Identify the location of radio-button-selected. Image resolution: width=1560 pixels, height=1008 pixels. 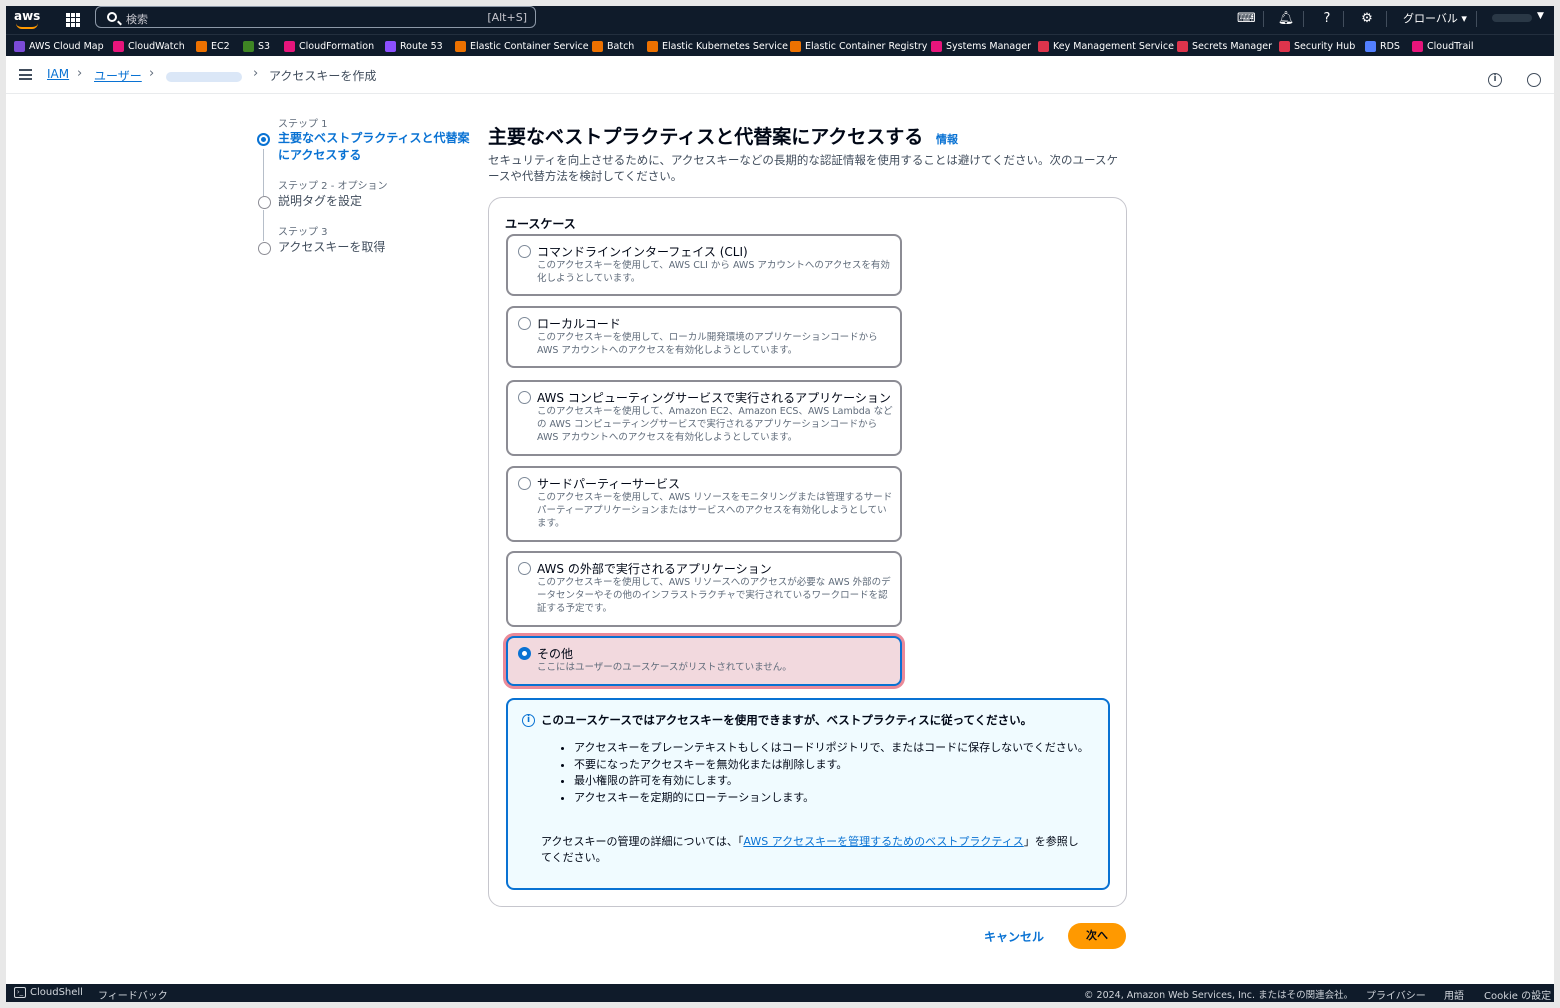
(524, 653).